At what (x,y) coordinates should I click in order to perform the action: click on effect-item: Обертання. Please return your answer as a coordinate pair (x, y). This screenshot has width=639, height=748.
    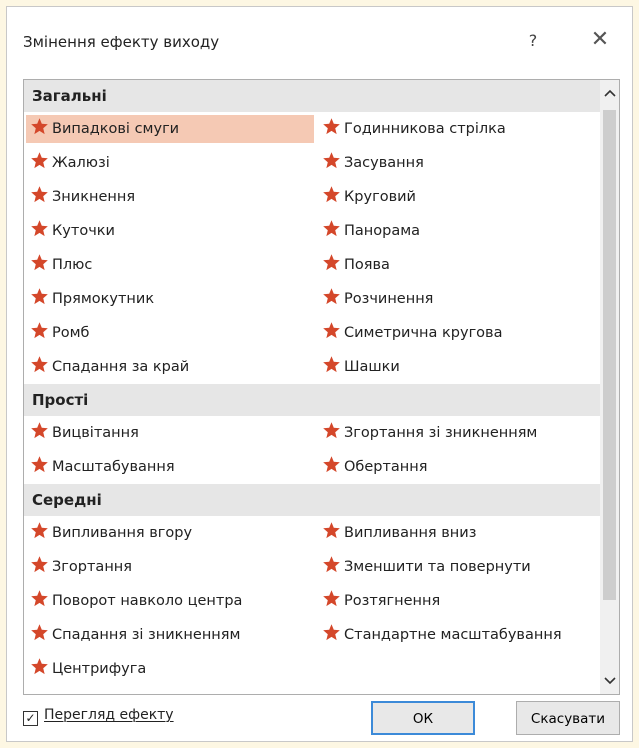
    Looking at the image, I should click on (459, 467).